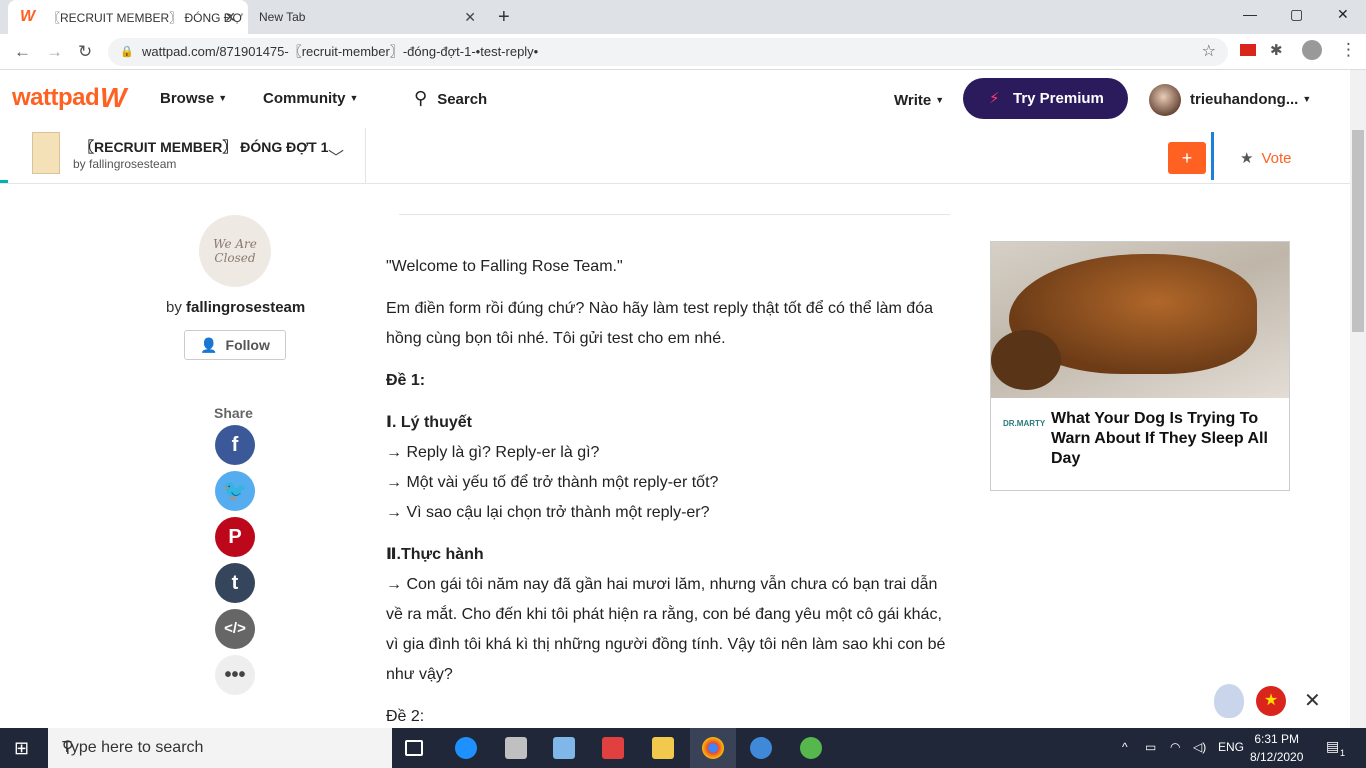 This screenshot has height=768, width=1366. Describe the element at coordinates (1058, 98) in the screenshot. I see `premium-label: Try Premium` at that location.